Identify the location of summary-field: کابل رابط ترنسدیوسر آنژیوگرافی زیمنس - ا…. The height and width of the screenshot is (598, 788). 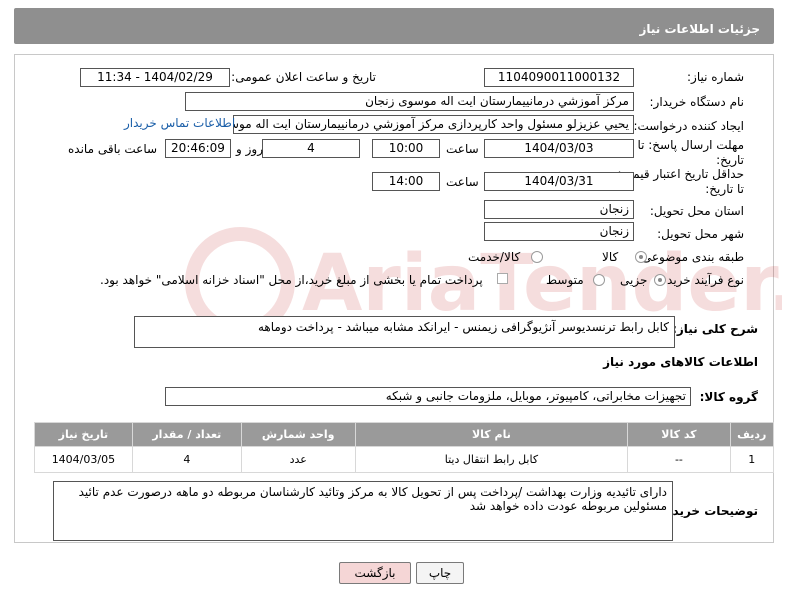
(404, 332).